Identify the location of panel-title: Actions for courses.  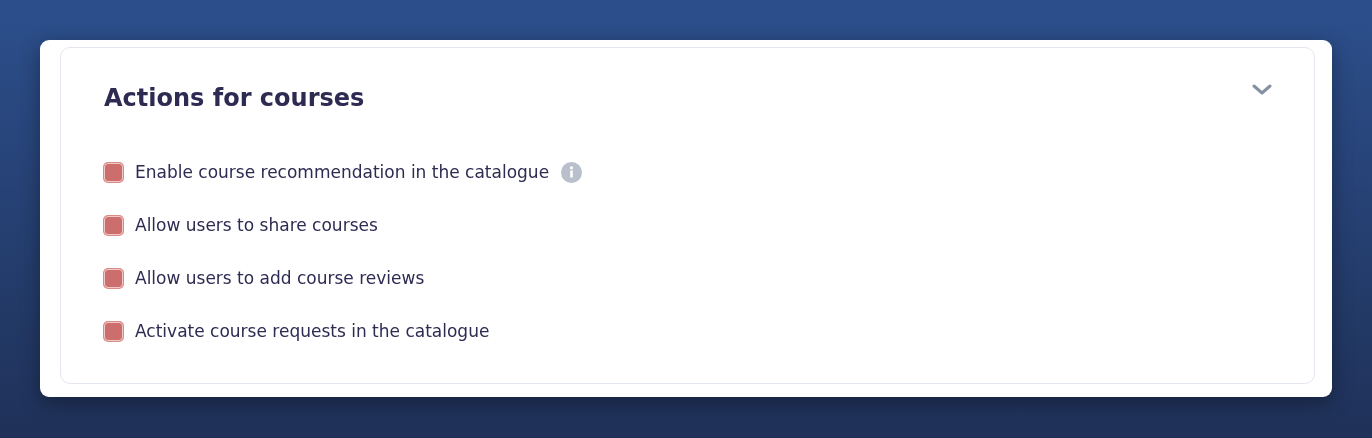
(234, 98).